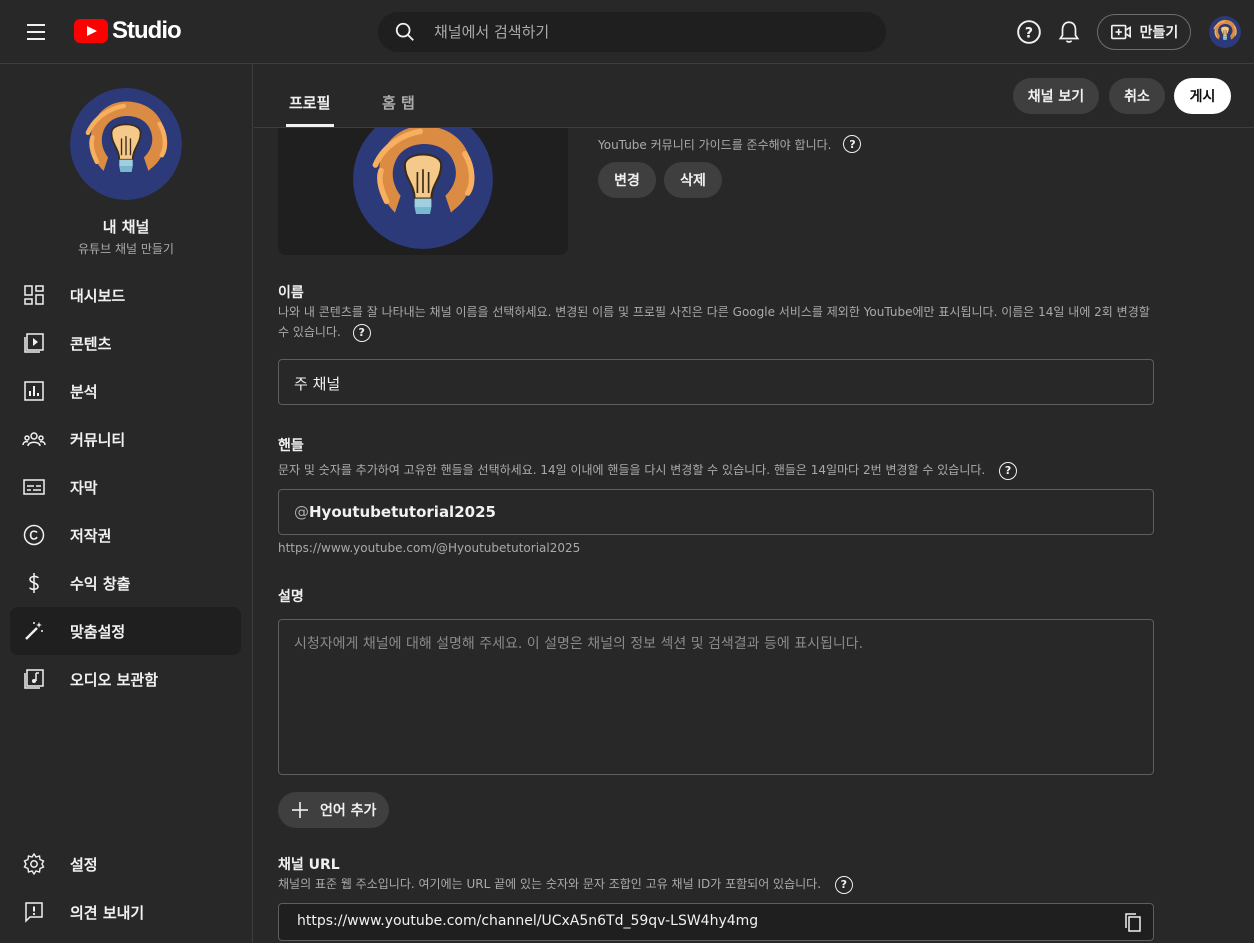  I want to click on channel-subtitle: 유튜브 채널 만들기, so click(126, 249).